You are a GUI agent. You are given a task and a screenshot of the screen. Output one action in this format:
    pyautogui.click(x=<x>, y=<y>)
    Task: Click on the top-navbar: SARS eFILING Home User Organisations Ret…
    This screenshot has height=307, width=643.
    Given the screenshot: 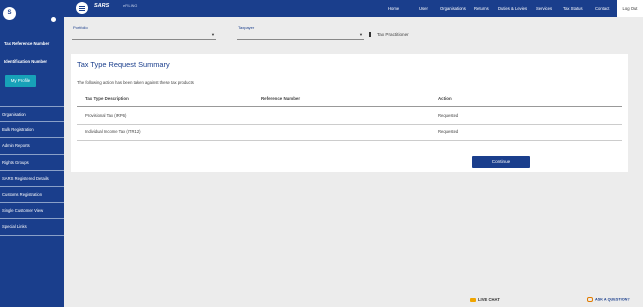 What is the action you would take?
    pyautogui.click(x=353, y=8)
    